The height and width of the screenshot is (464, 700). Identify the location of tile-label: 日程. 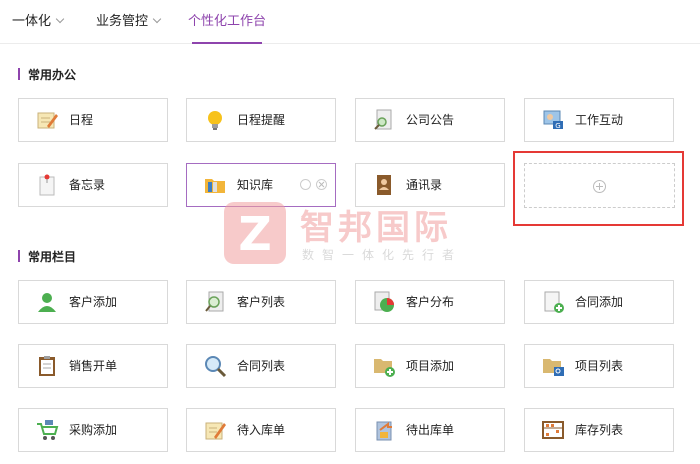
(81, 120).